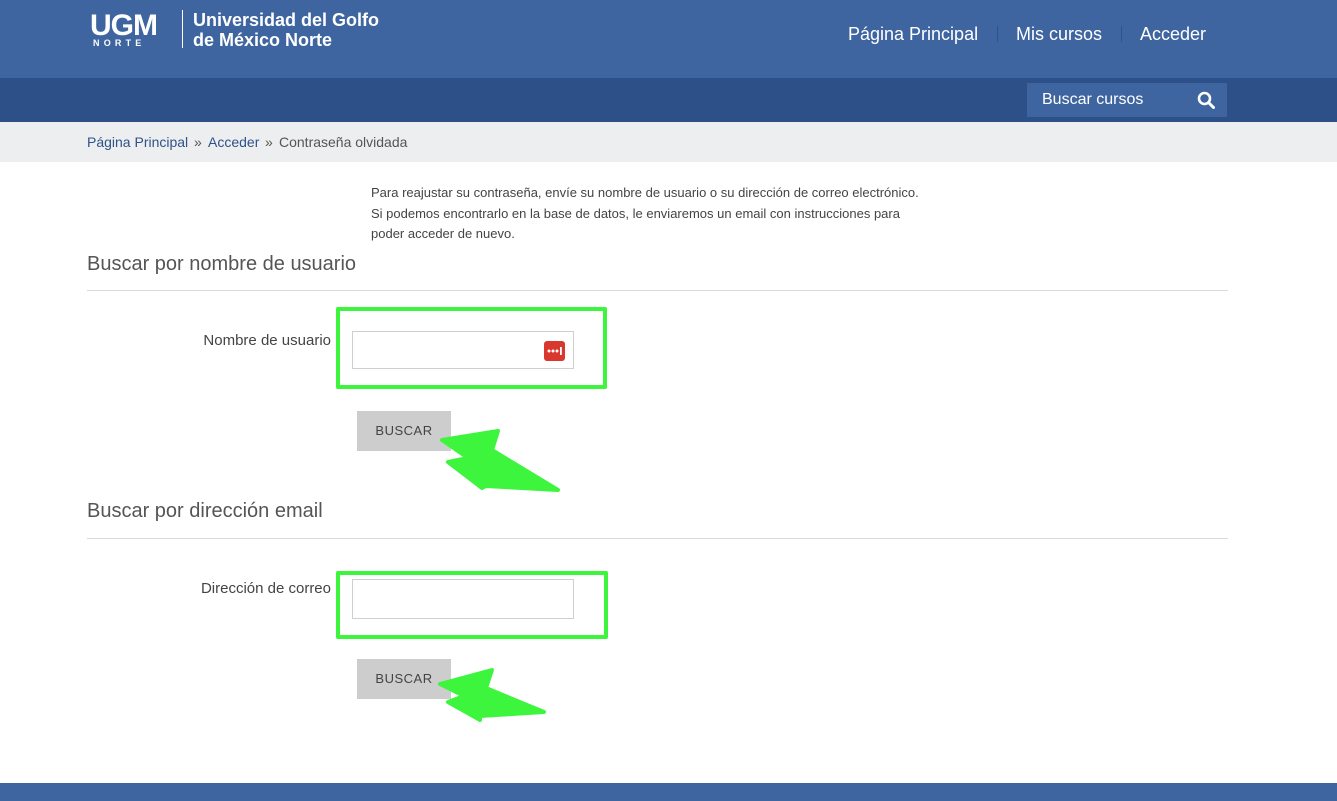  I want to click on site-footer, so click(668, 792).